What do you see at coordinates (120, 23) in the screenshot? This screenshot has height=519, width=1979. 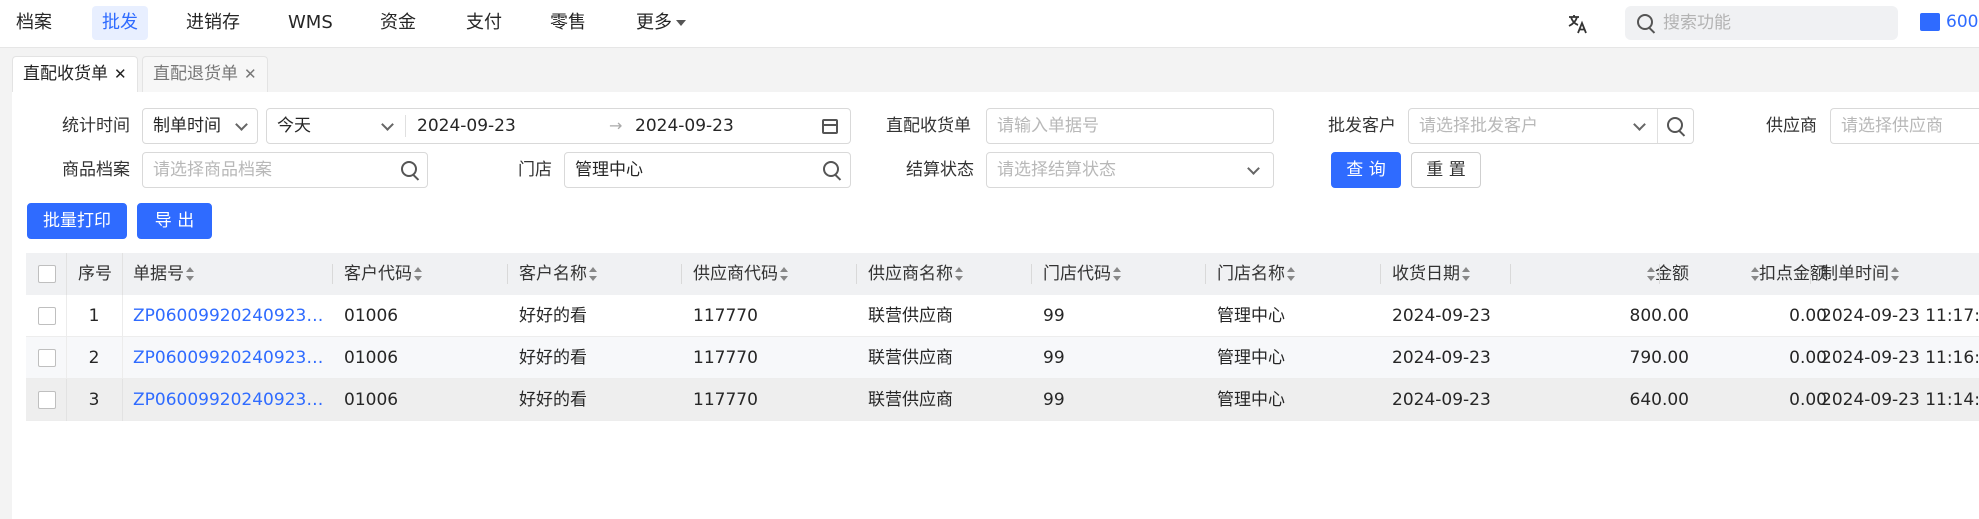 I see `nav-item-wholesale: 批发` at bounding box center [120, 23].